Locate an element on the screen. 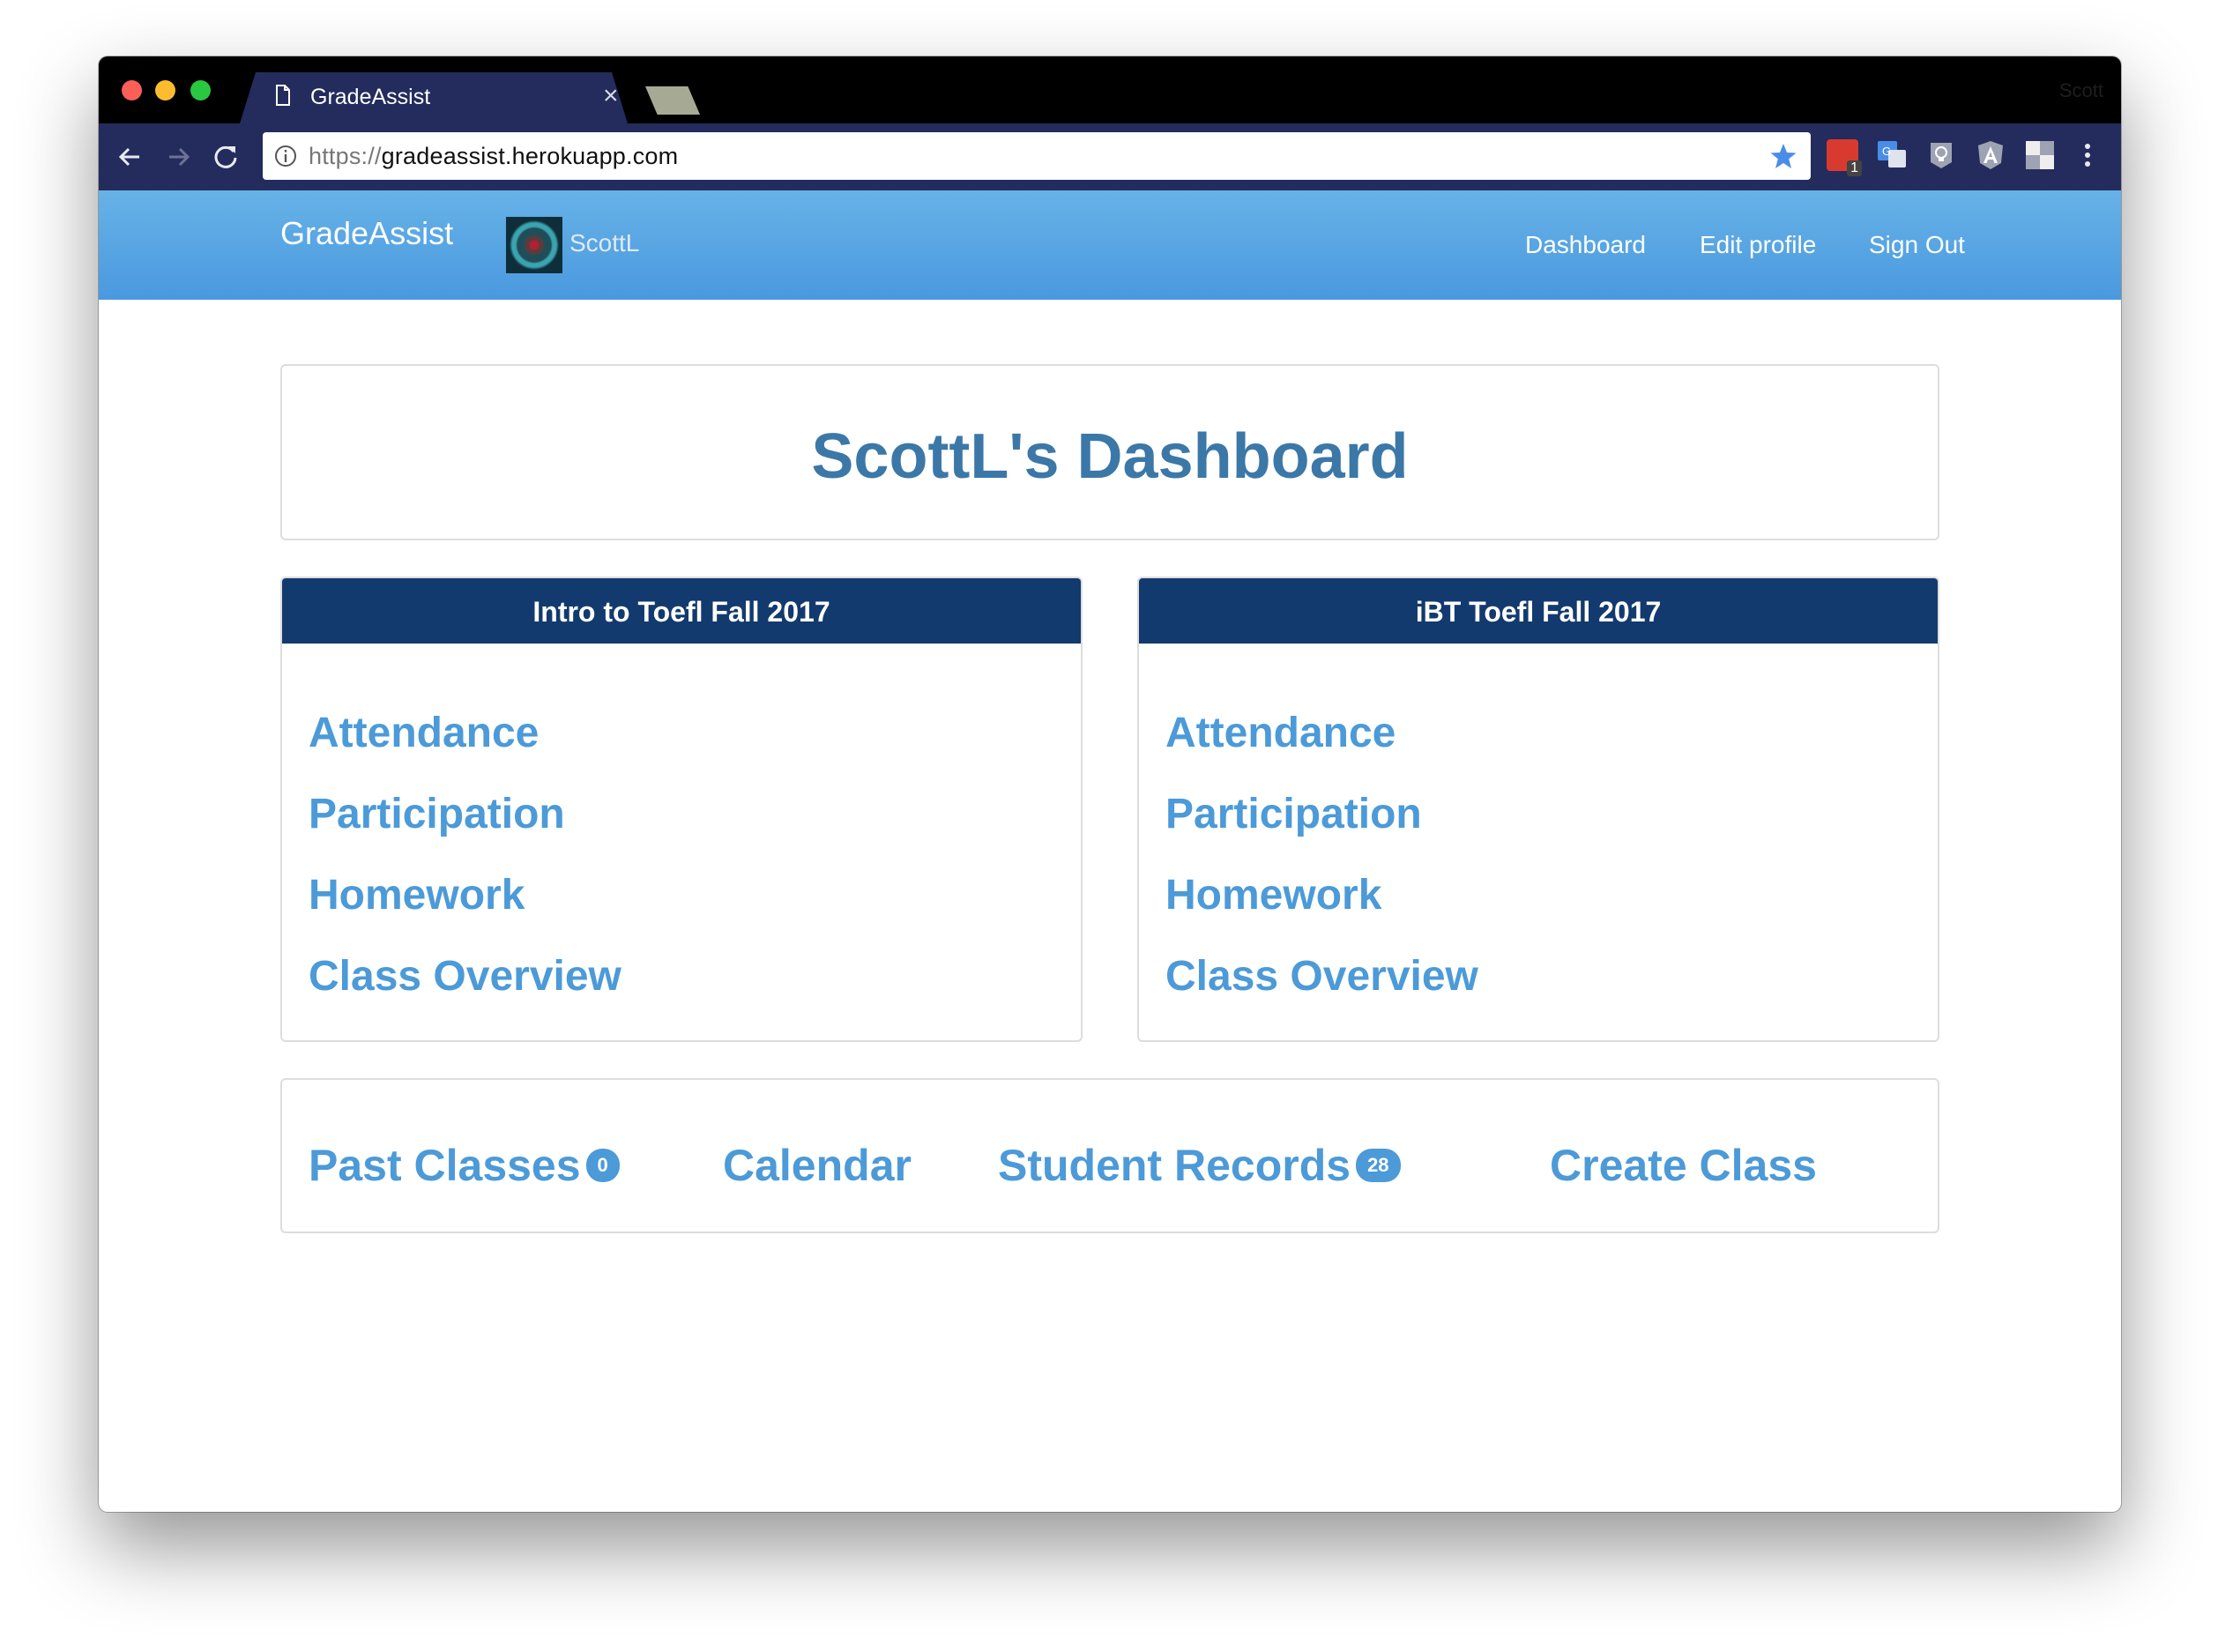 Image resolution: width=2218 pixels, height=1652 pixels. address-bar: https://gradeassist.herokuapp.com is located at coordinates (1037, 156).